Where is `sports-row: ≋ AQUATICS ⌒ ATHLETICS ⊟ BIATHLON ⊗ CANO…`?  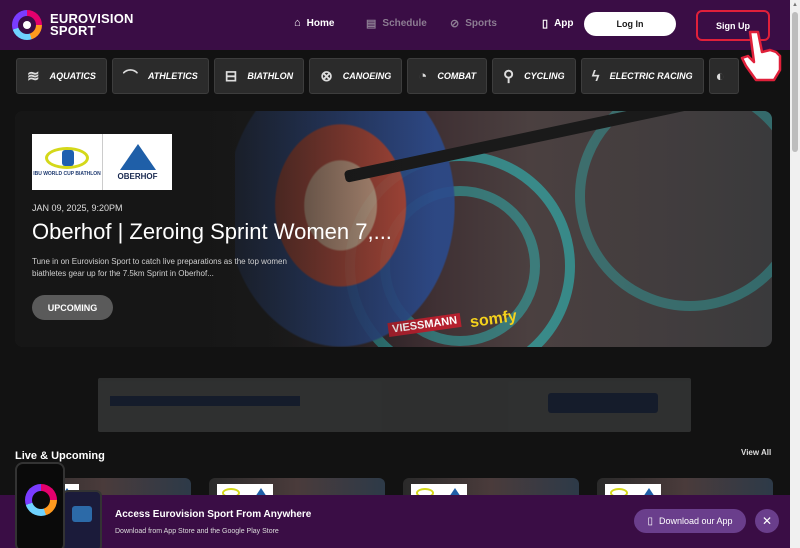 sports-row: ≋ AQUATICS ⌒ ATHLETICS ⊟ BIATHLON ⊗ CANO… is located at coordinates (377, 76).